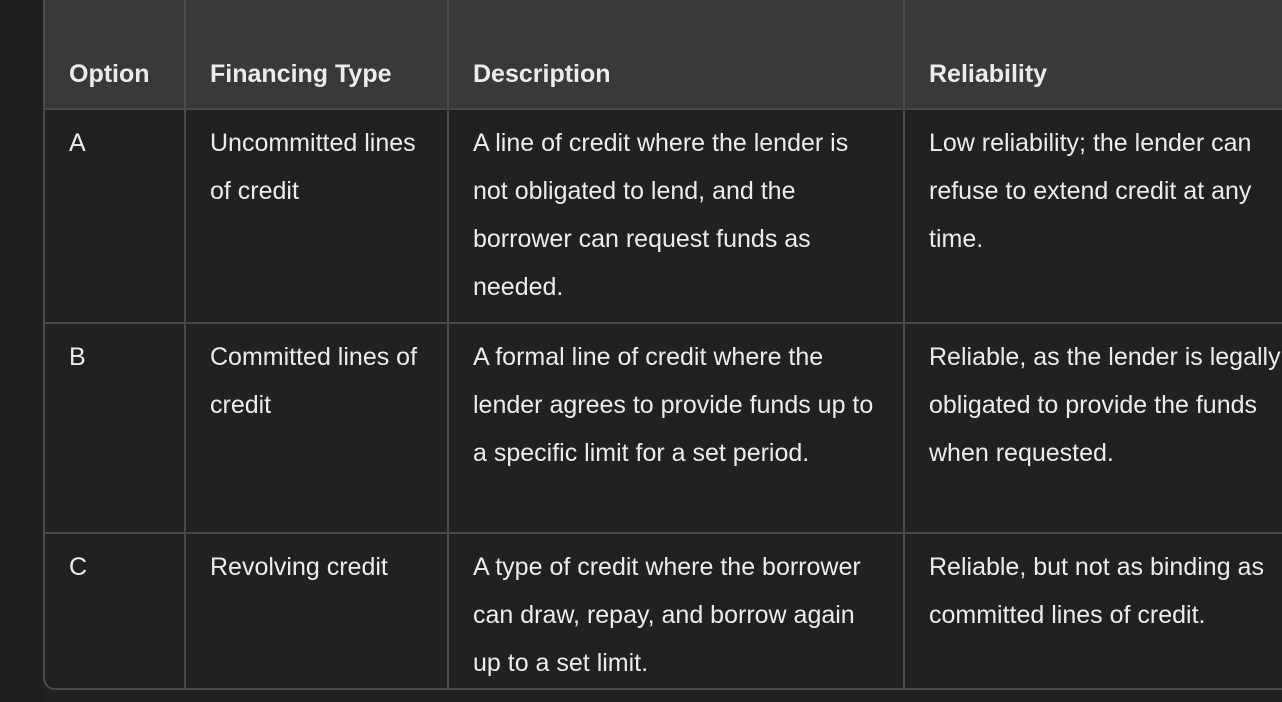 The width and height of the screenshot is (1282, 702). I want to click on cell-option: A, so click(115, 216).